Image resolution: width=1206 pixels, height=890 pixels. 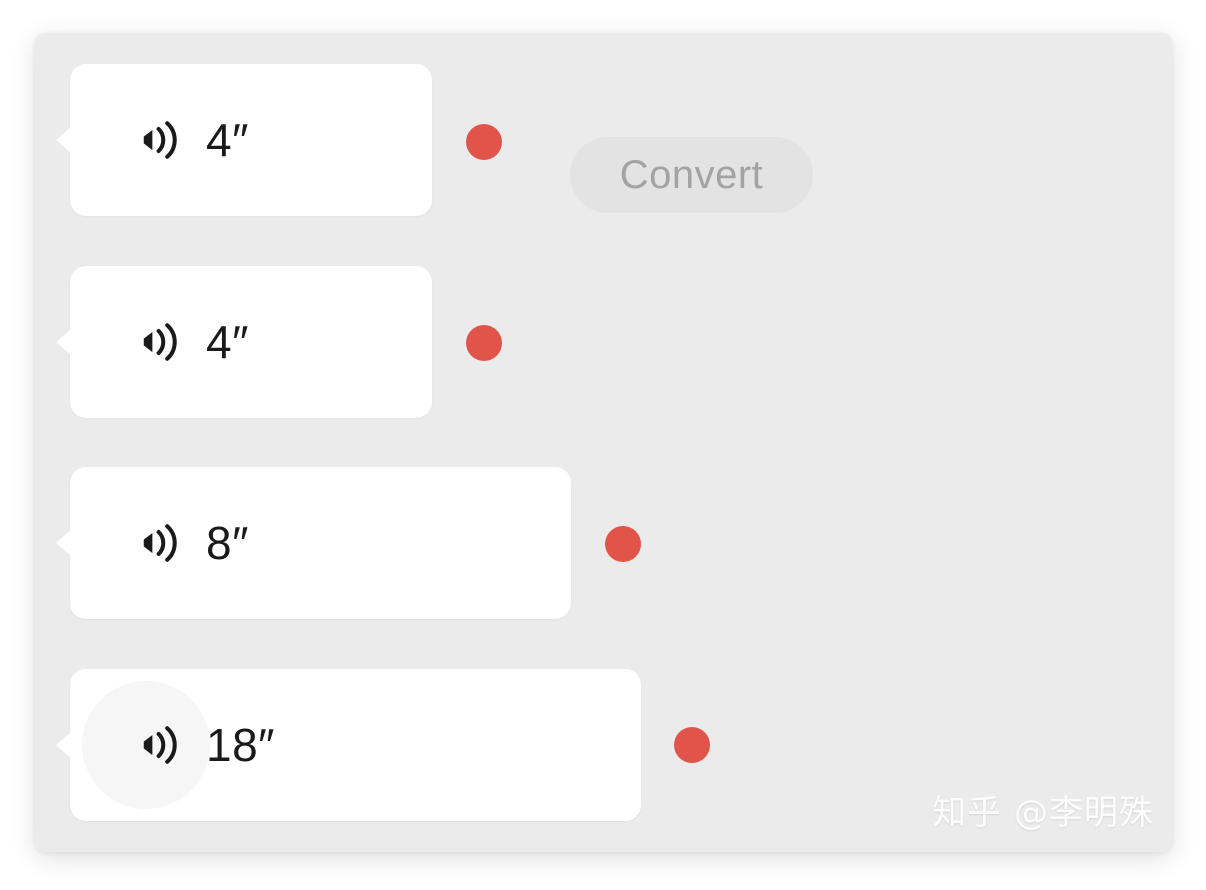 What do you see at coordinates (1043, 813) in the screenshot?
I see `zhihu-watermark: 知乎 @李明殊` at bounding box center [1043, 813].